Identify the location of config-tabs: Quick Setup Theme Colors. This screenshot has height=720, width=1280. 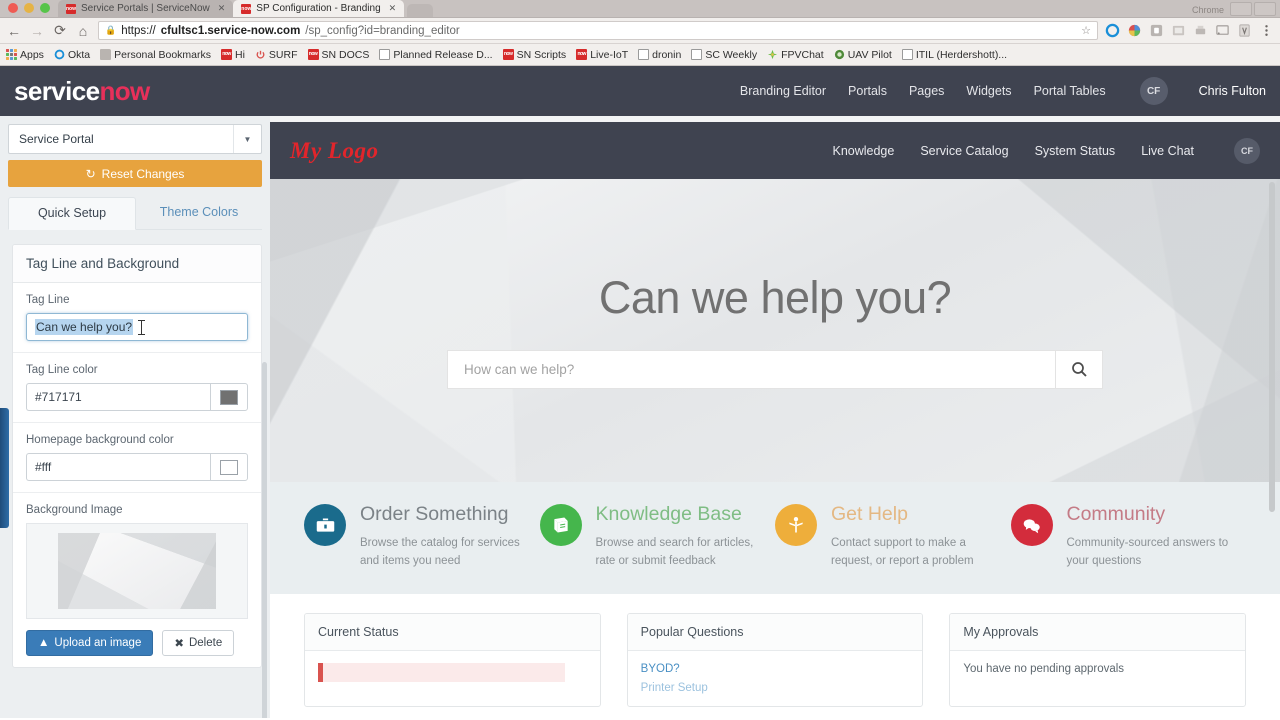
(135, 213).